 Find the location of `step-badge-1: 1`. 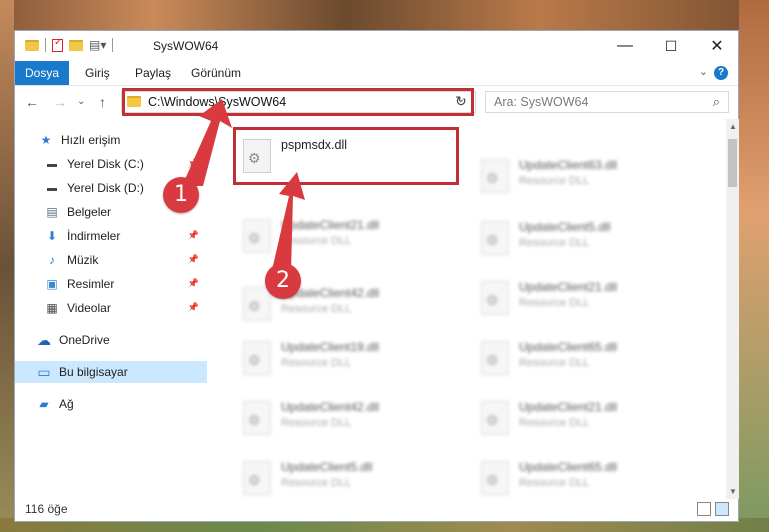

step-badge-1: 1 is located at coordinates (181, 195).